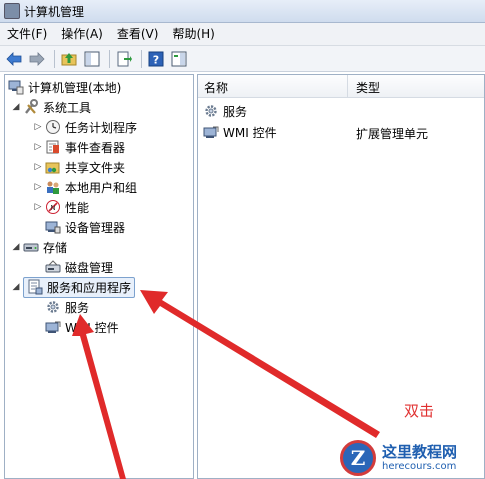  Describe the element at coordinates (250, 132) in the screenshot. I see `list-item-name: WMI 控件` at that location.